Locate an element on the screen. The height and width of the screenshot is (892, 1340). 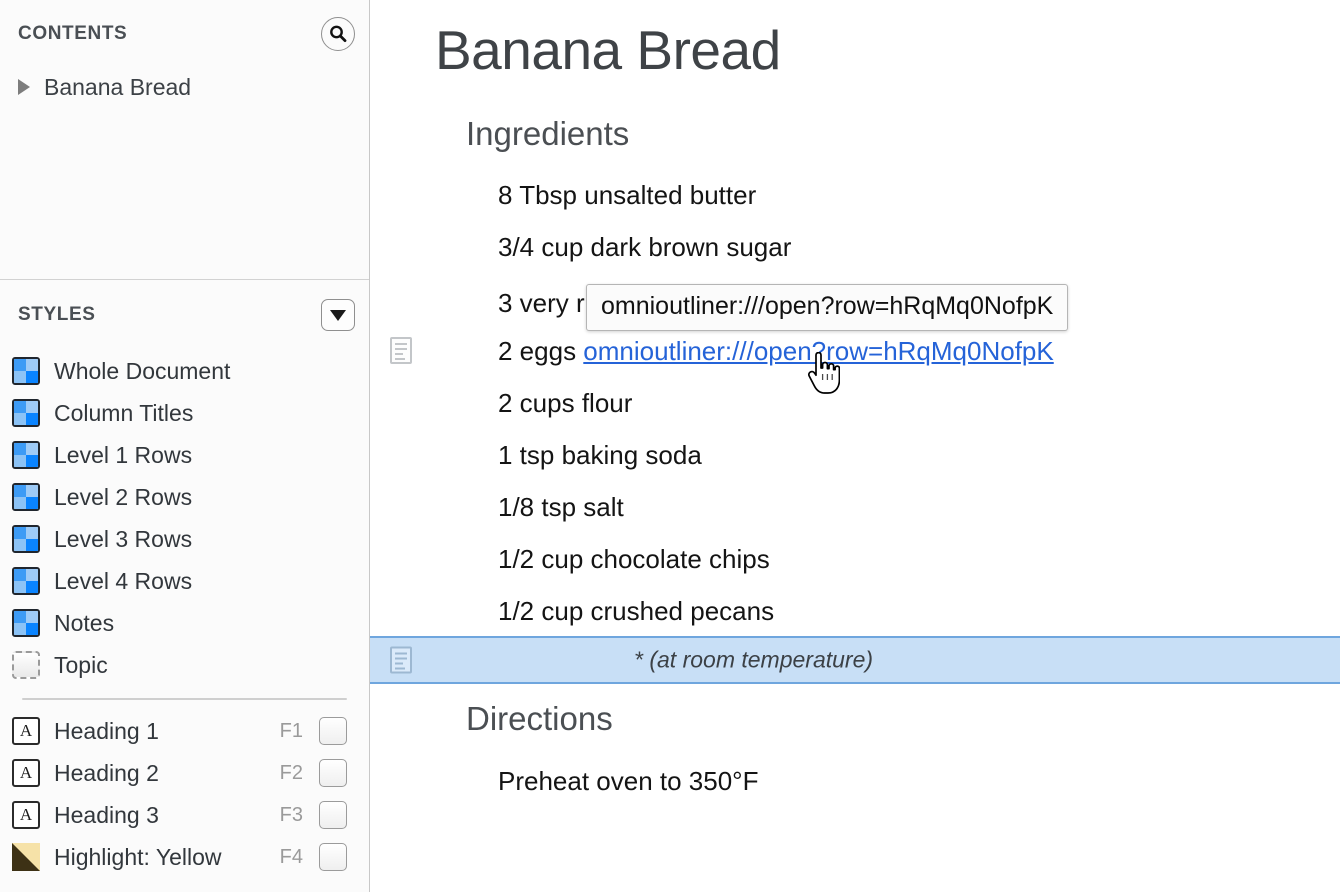
sidebar-divider is located at coordinates (184, 279).